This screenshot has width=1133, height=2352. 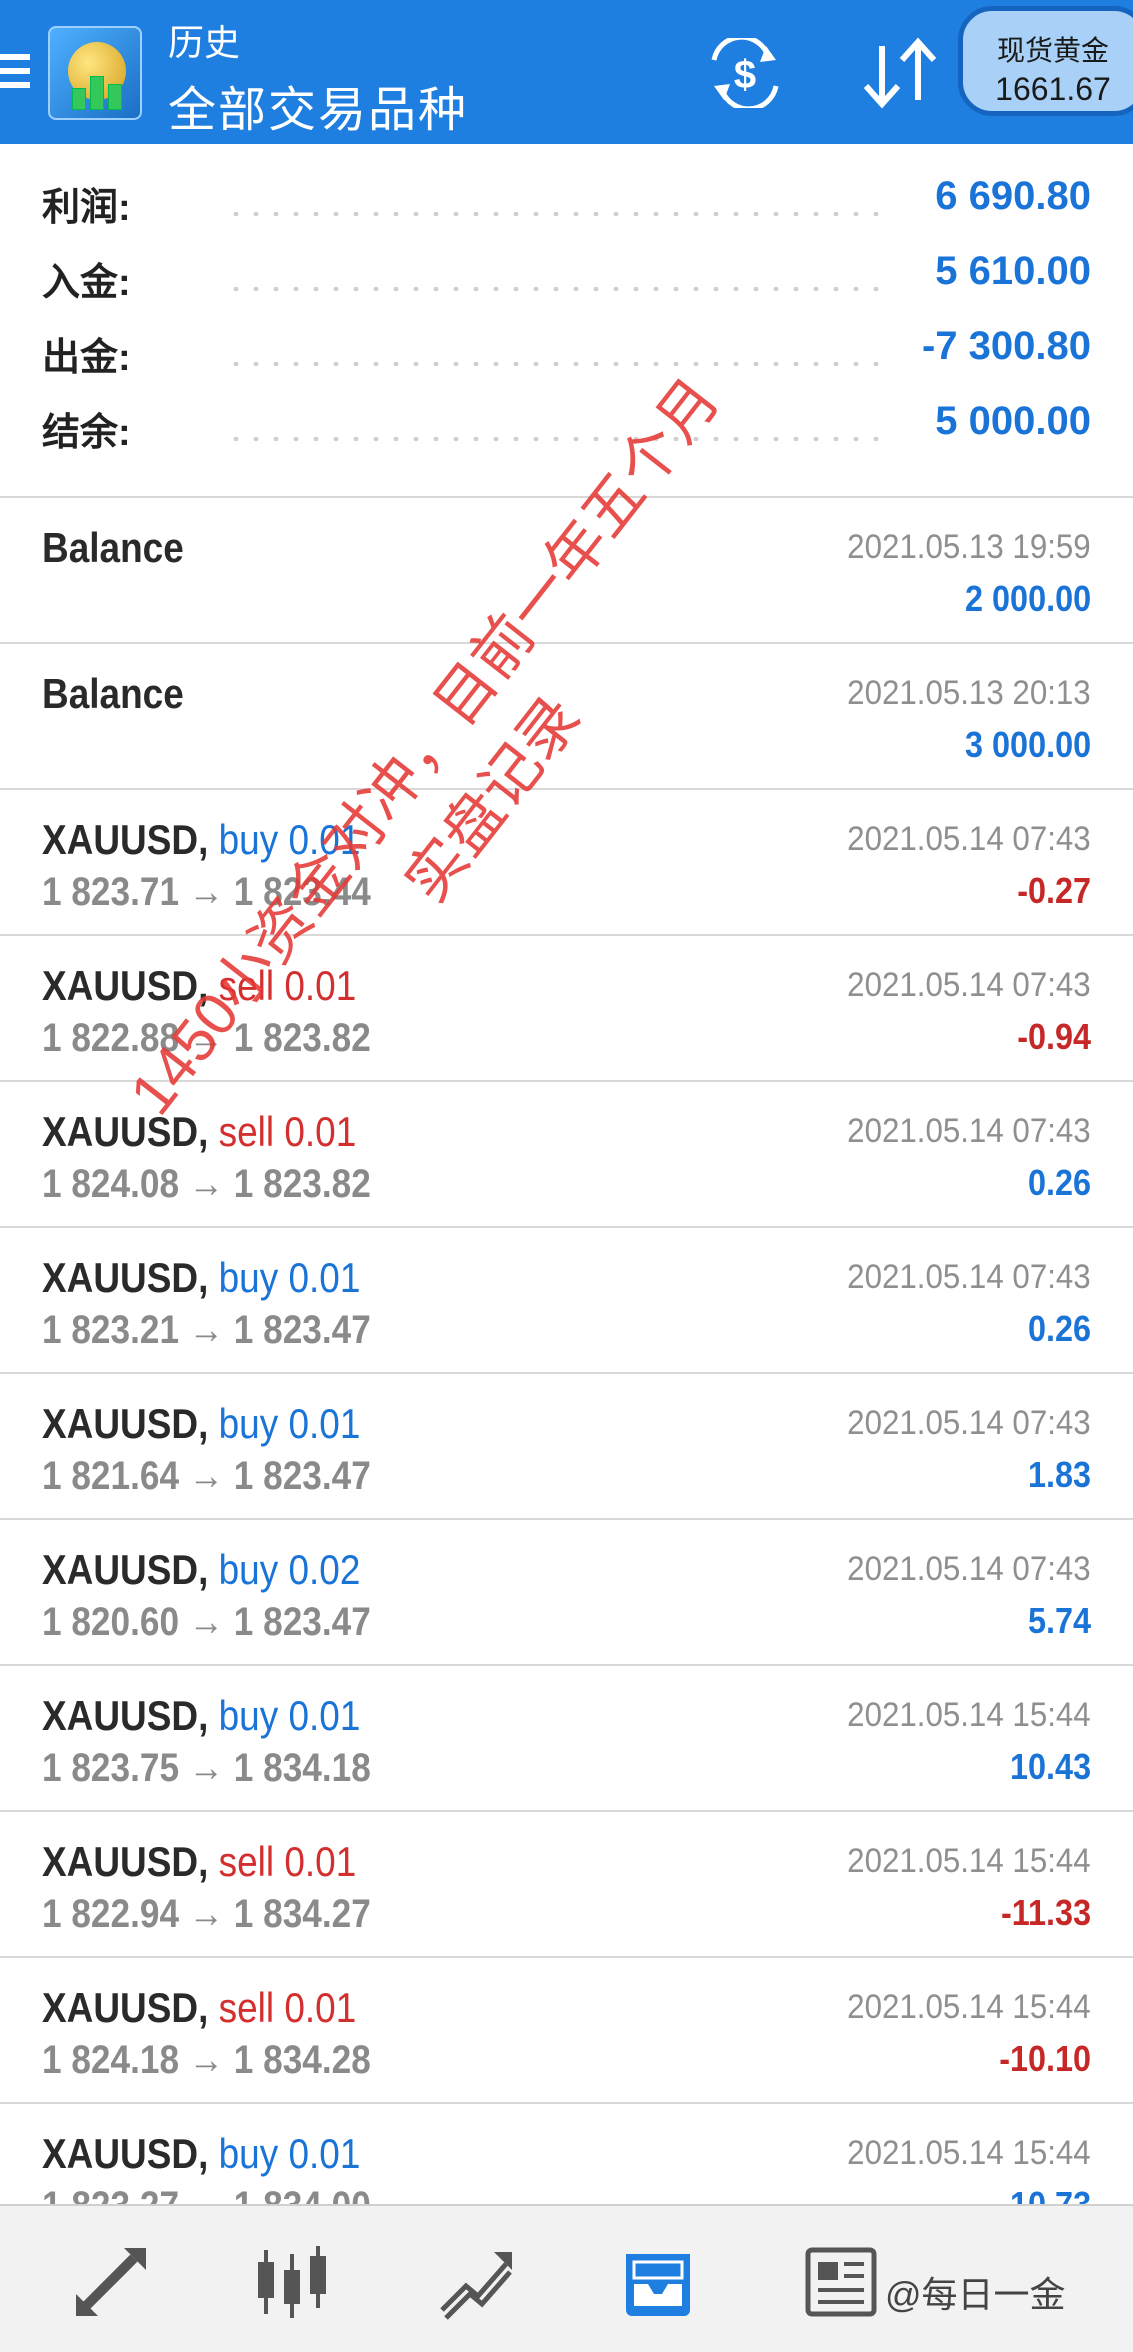 I want to click on record-profit: 0.26, so click(x=1059, y=1328).